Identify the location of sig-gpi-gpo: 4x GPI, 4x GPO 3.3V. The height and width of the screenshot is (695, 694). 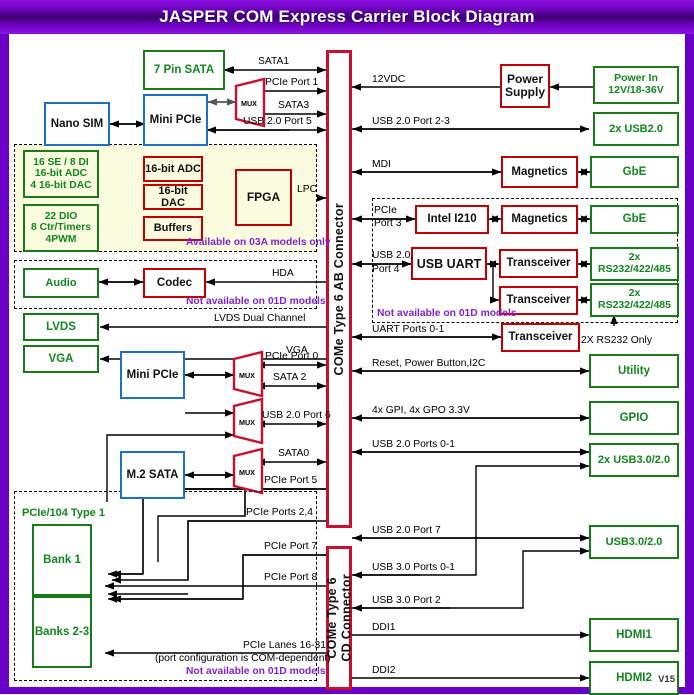
(421, 410).